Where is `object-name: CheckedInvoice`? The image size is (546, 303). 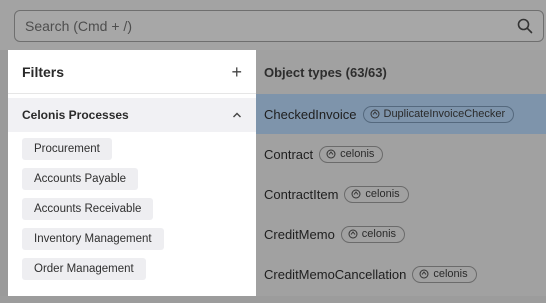 object-name: CheckedInvoice is located at coordinates (310, 114).